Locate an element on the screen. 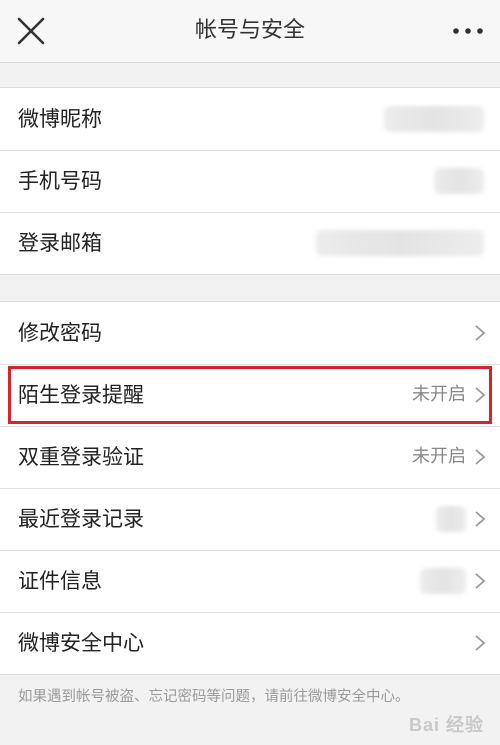 The image size is (500, 745). row-label: 修改密码 is located at coordinates (60, 333).